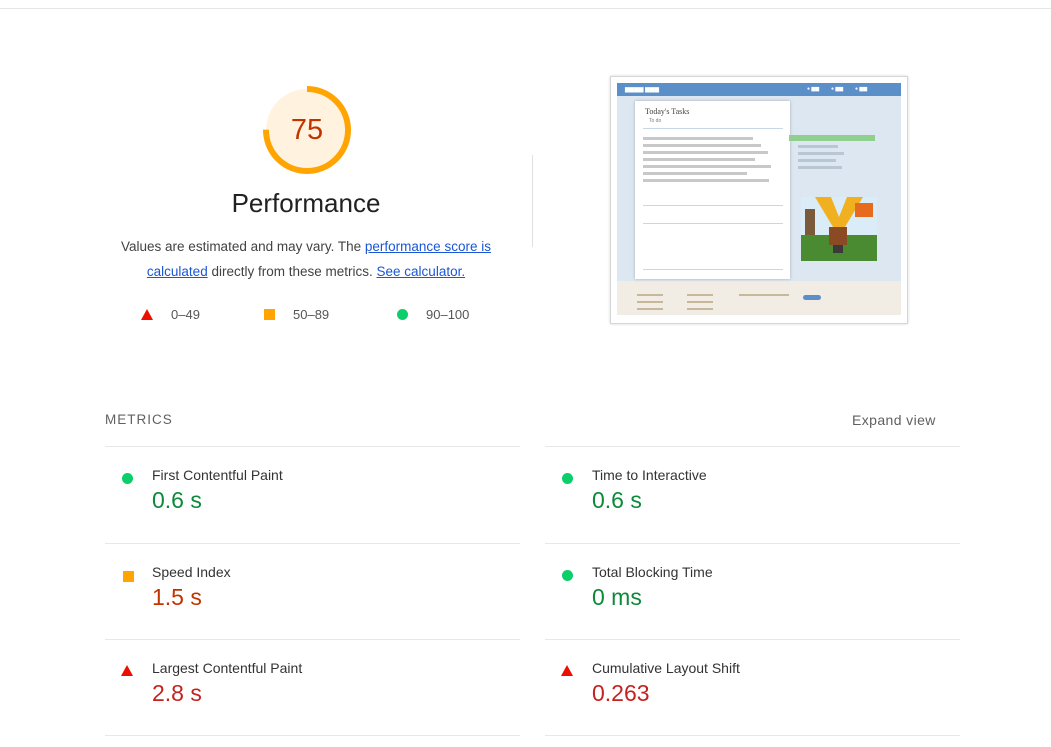  I want to click on average-icon, so click(128, 576).